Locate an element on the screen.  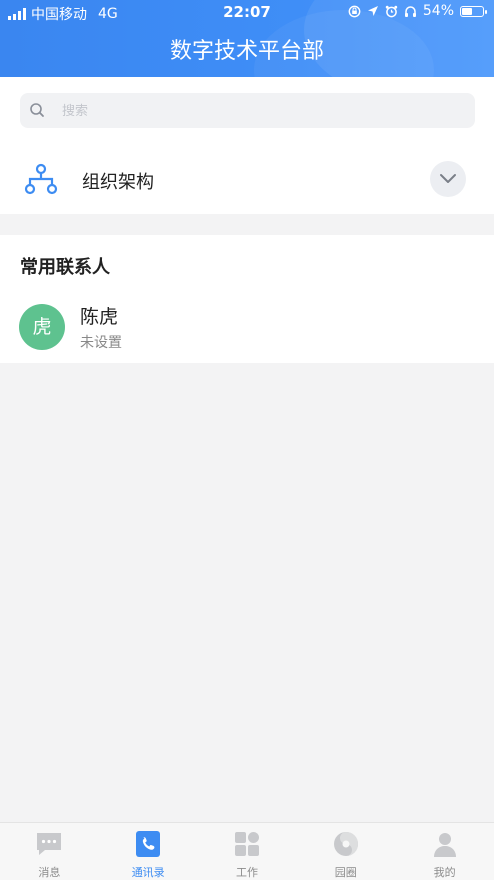
expand-button is located at coordinates (448, 179).